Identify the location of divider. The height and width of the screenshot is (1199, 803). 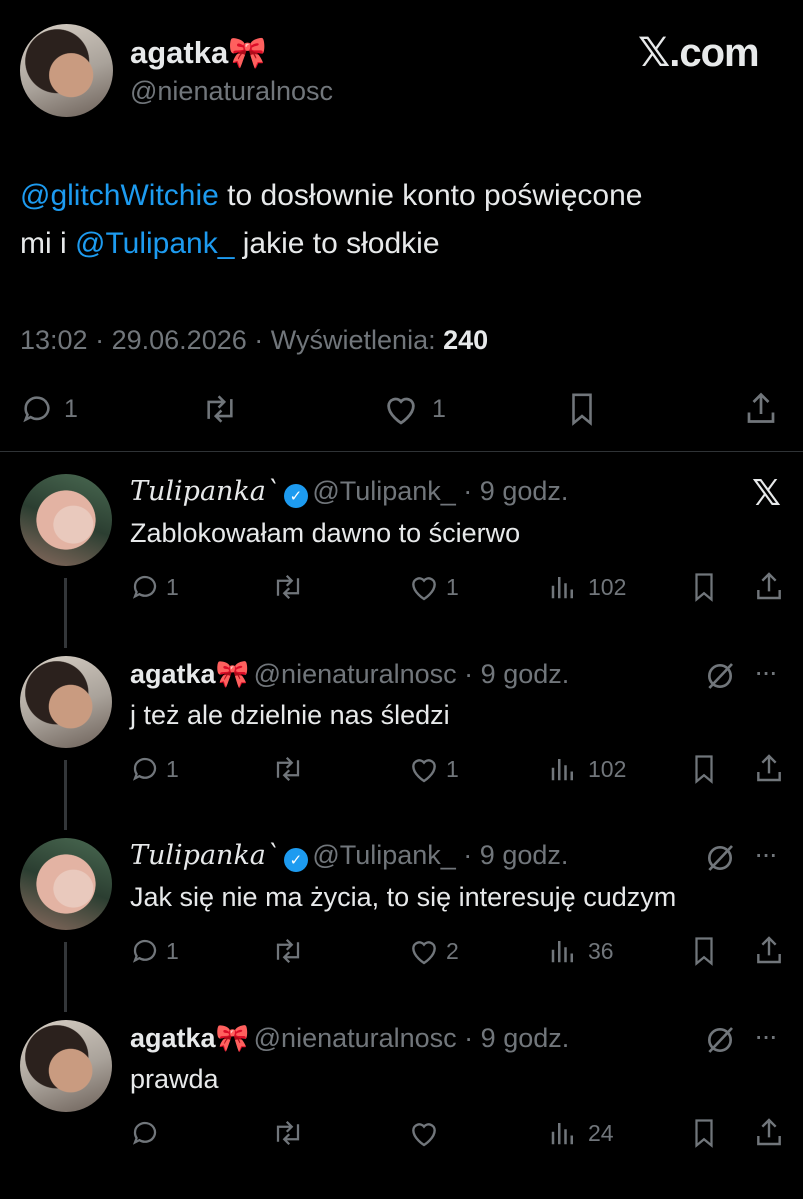
(401, 451).